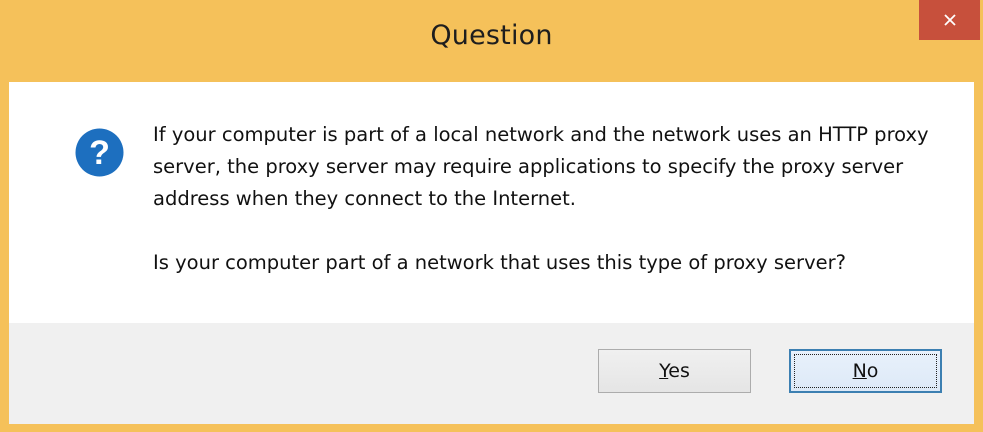 The width and height of the screenshot is (983, 432). What do you see at coordinates (491, 35) in the screenshot?
I see `dialog-title: Question` at bounding box center [491, 35].